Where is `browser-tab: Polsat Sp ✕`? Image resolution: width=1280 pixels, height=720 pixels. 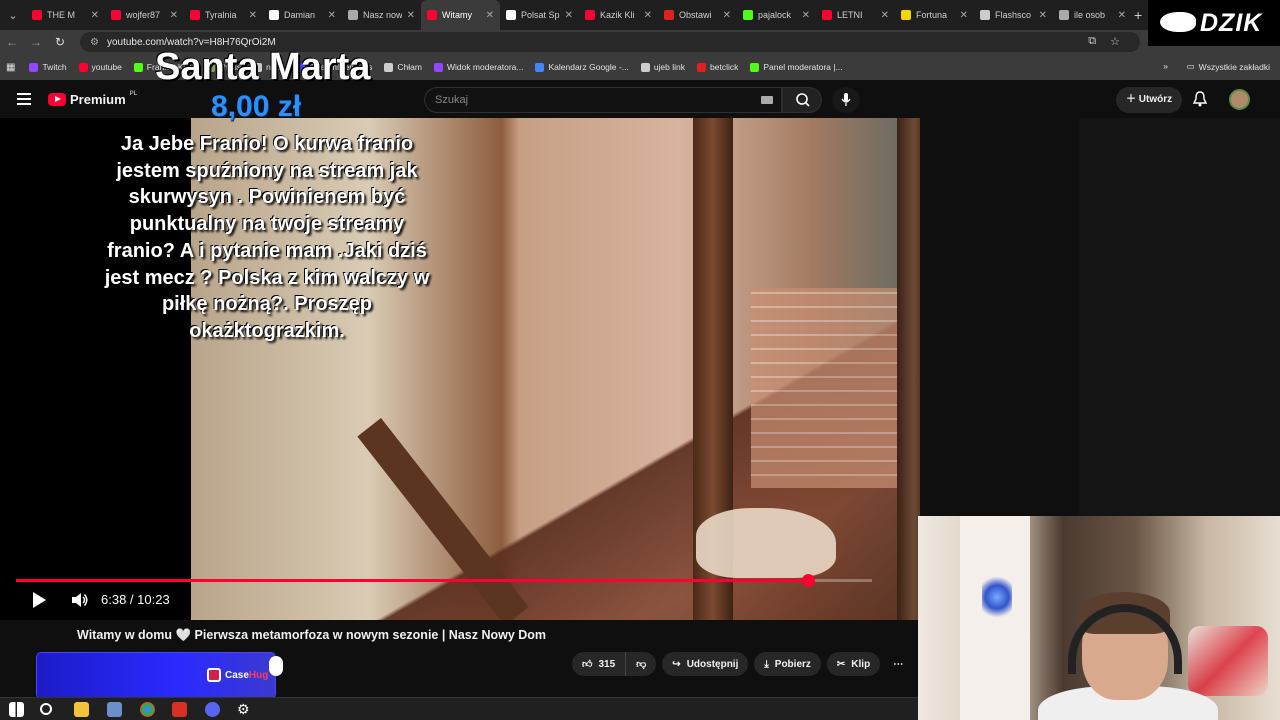
browser-tab: Polsat Sp ✕ is located at coordinates (539, 15).